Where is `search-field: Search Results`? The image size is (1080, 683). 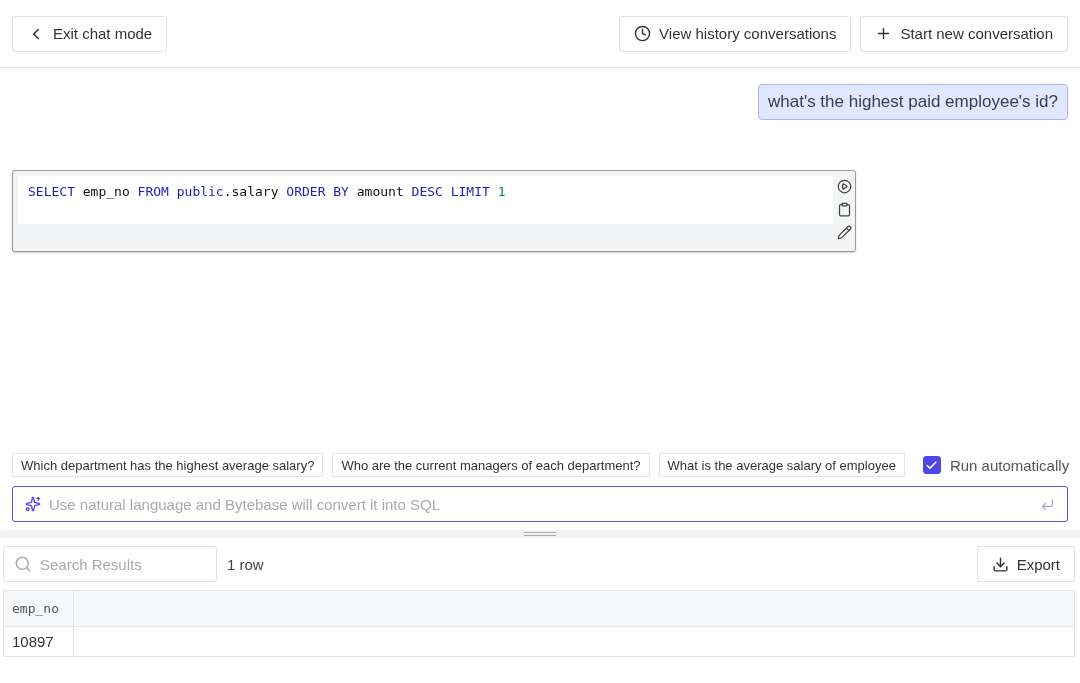 search-field: Search Results is located at coordinates (110, 564).